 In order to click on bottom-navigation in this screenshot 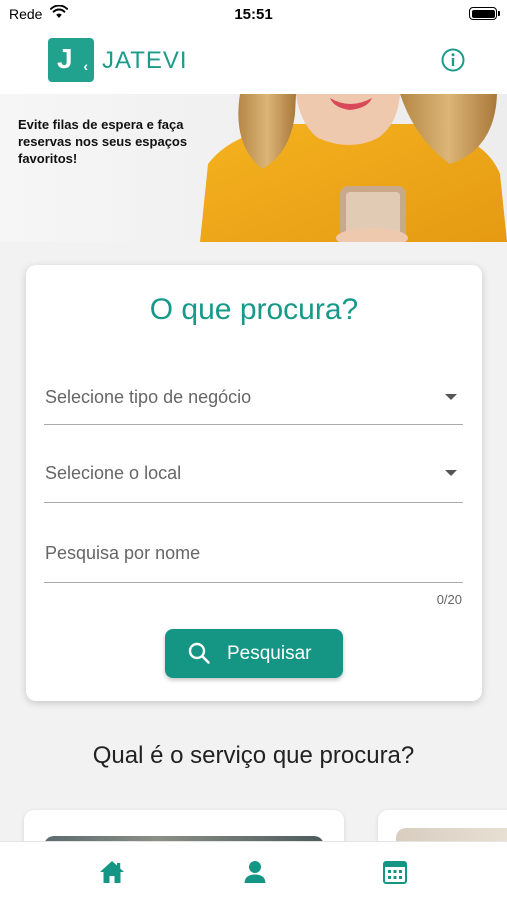, I will do `click(253, 870)`.